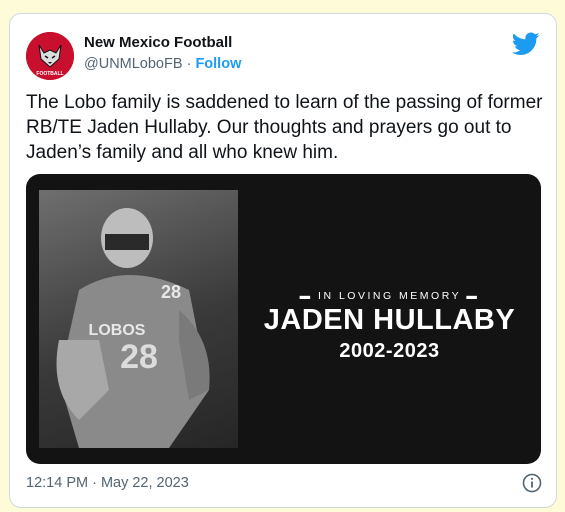 The width and height of the screenshot is (565, 512). What do you see at coordinates (49, 74) in the screenshot?
I see `avatar-caption: FOOTBALL` at bounding box center [49, 74].